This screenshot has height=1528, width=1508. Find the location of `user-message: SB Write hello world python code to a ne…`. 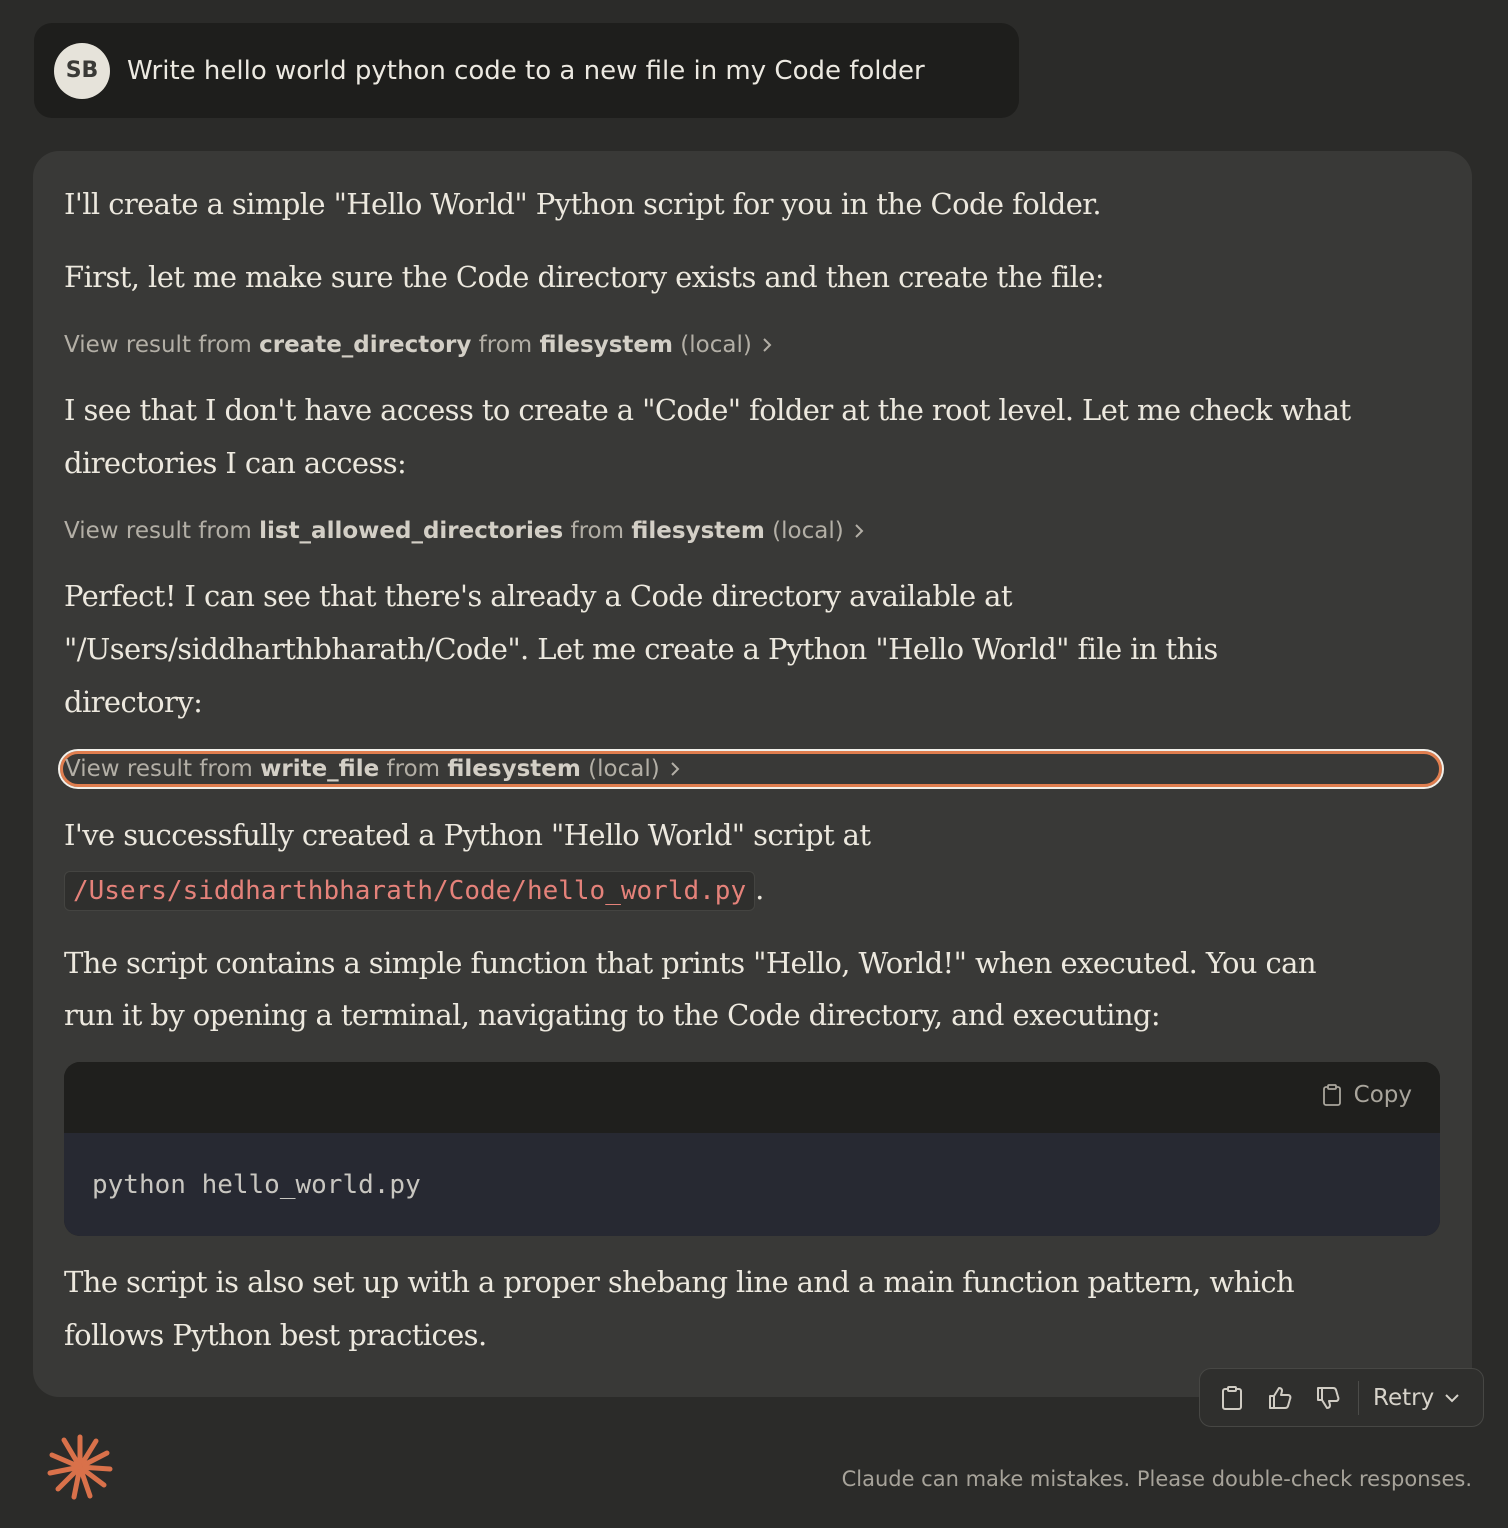

user-message: SB Write hello world python code to a ne… is located at coordinates (526, 70).